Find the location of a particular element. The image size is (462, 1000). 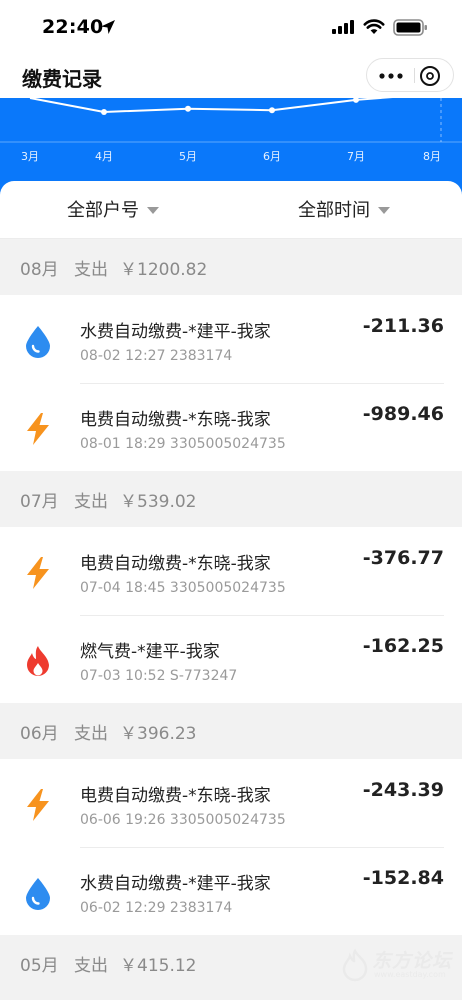

month-total: ￥396.23 is located at coordinates (158, 734).